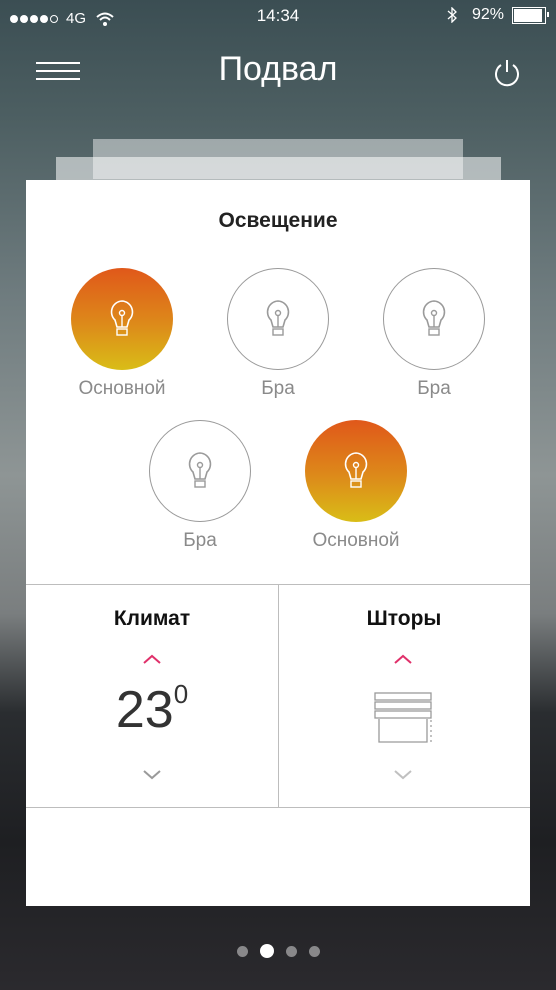 Image resolution: width=556 pixels, height=990 pixels. Describe the element at coordinates (266, 951) in the screenshot. I see `page-dot-active` at that location.